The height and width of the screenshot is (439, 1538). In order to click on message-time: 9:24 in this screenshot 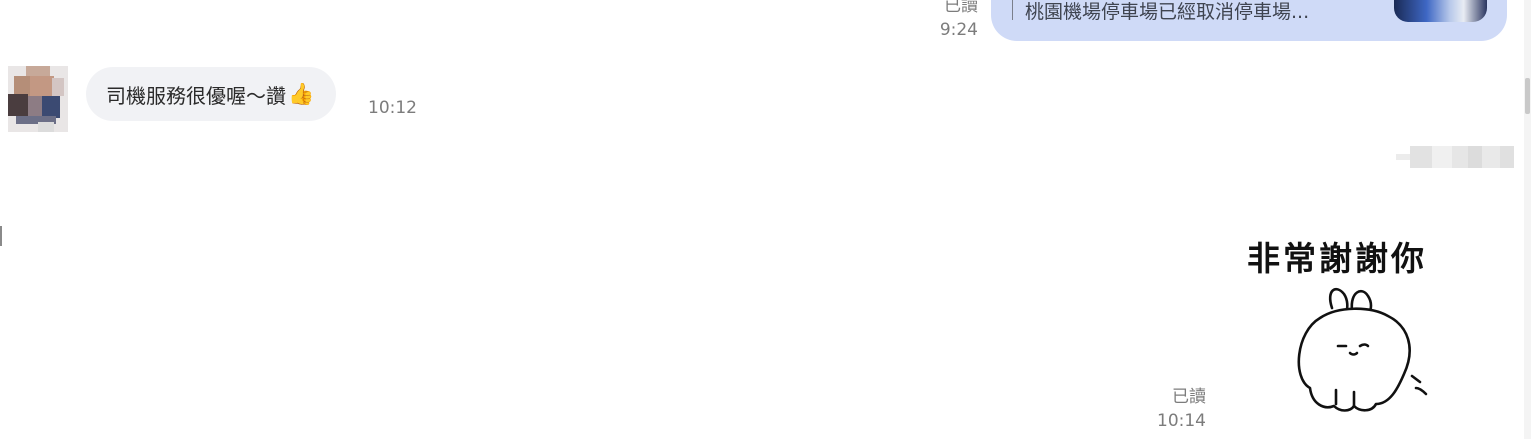, I will do `click(958, 30)`.